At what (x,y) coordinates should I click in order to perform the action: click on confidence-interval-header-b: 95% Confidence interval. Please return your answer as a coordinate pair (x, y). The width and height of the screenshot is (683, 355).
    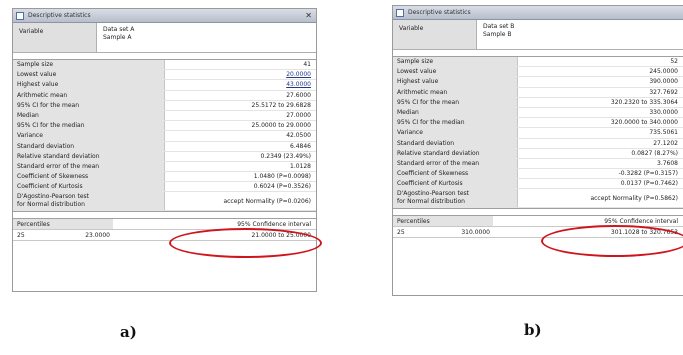
    Looking at the image, I should click on (641, 221).